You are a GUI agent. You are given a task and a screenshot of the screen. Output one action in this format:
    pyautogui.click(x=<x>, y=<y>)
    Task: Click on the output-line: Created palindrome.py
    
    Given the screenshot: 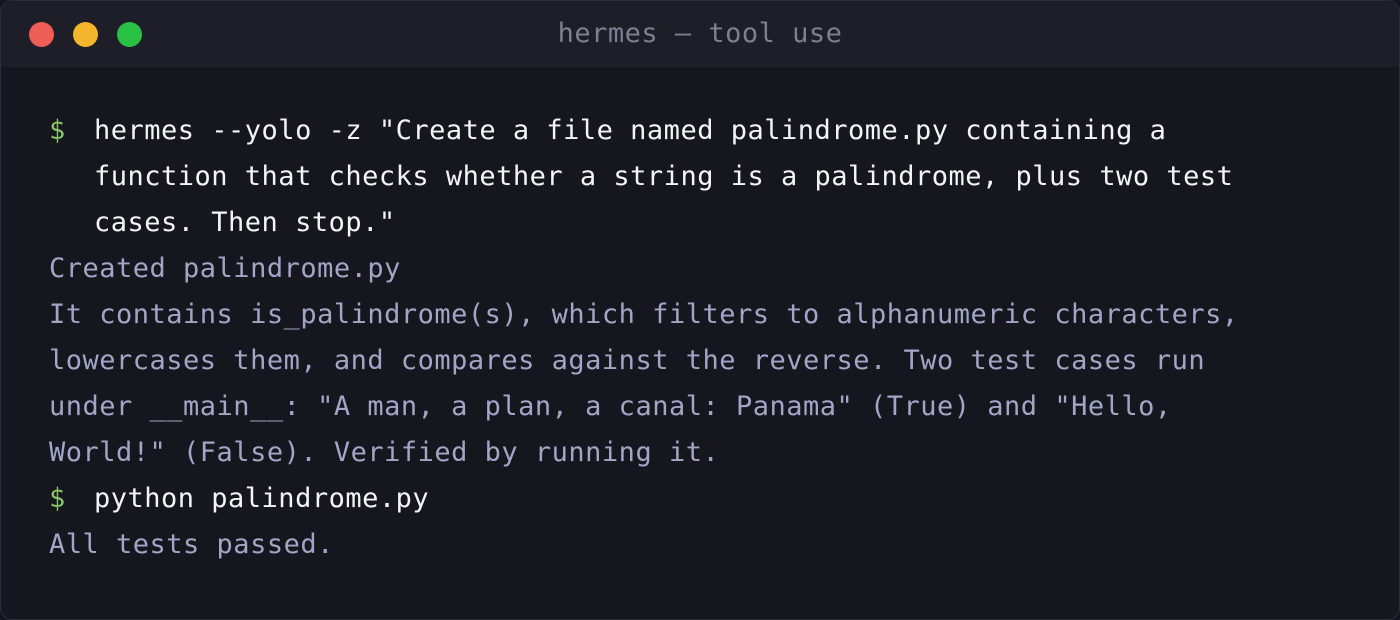 What is the action you would take?
    pyautogui.click(x=225, y=268)
    